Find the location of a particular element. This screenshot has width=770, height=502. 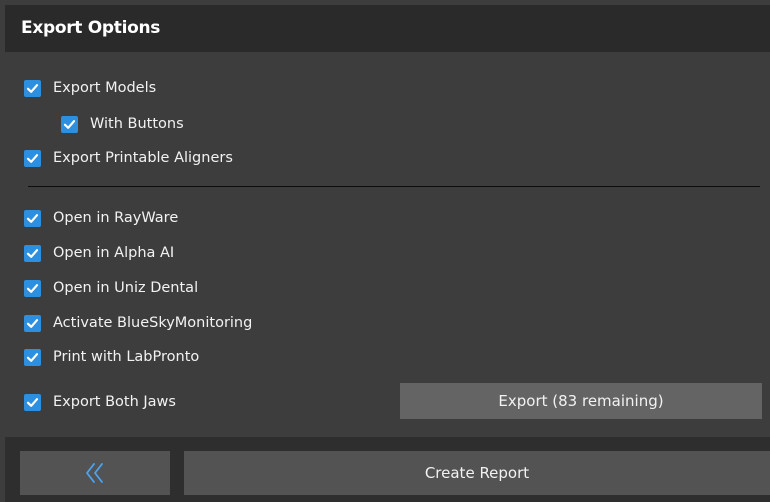

export-both-jaws-label: Export Both Jaws is located at coordinates (114, 402).